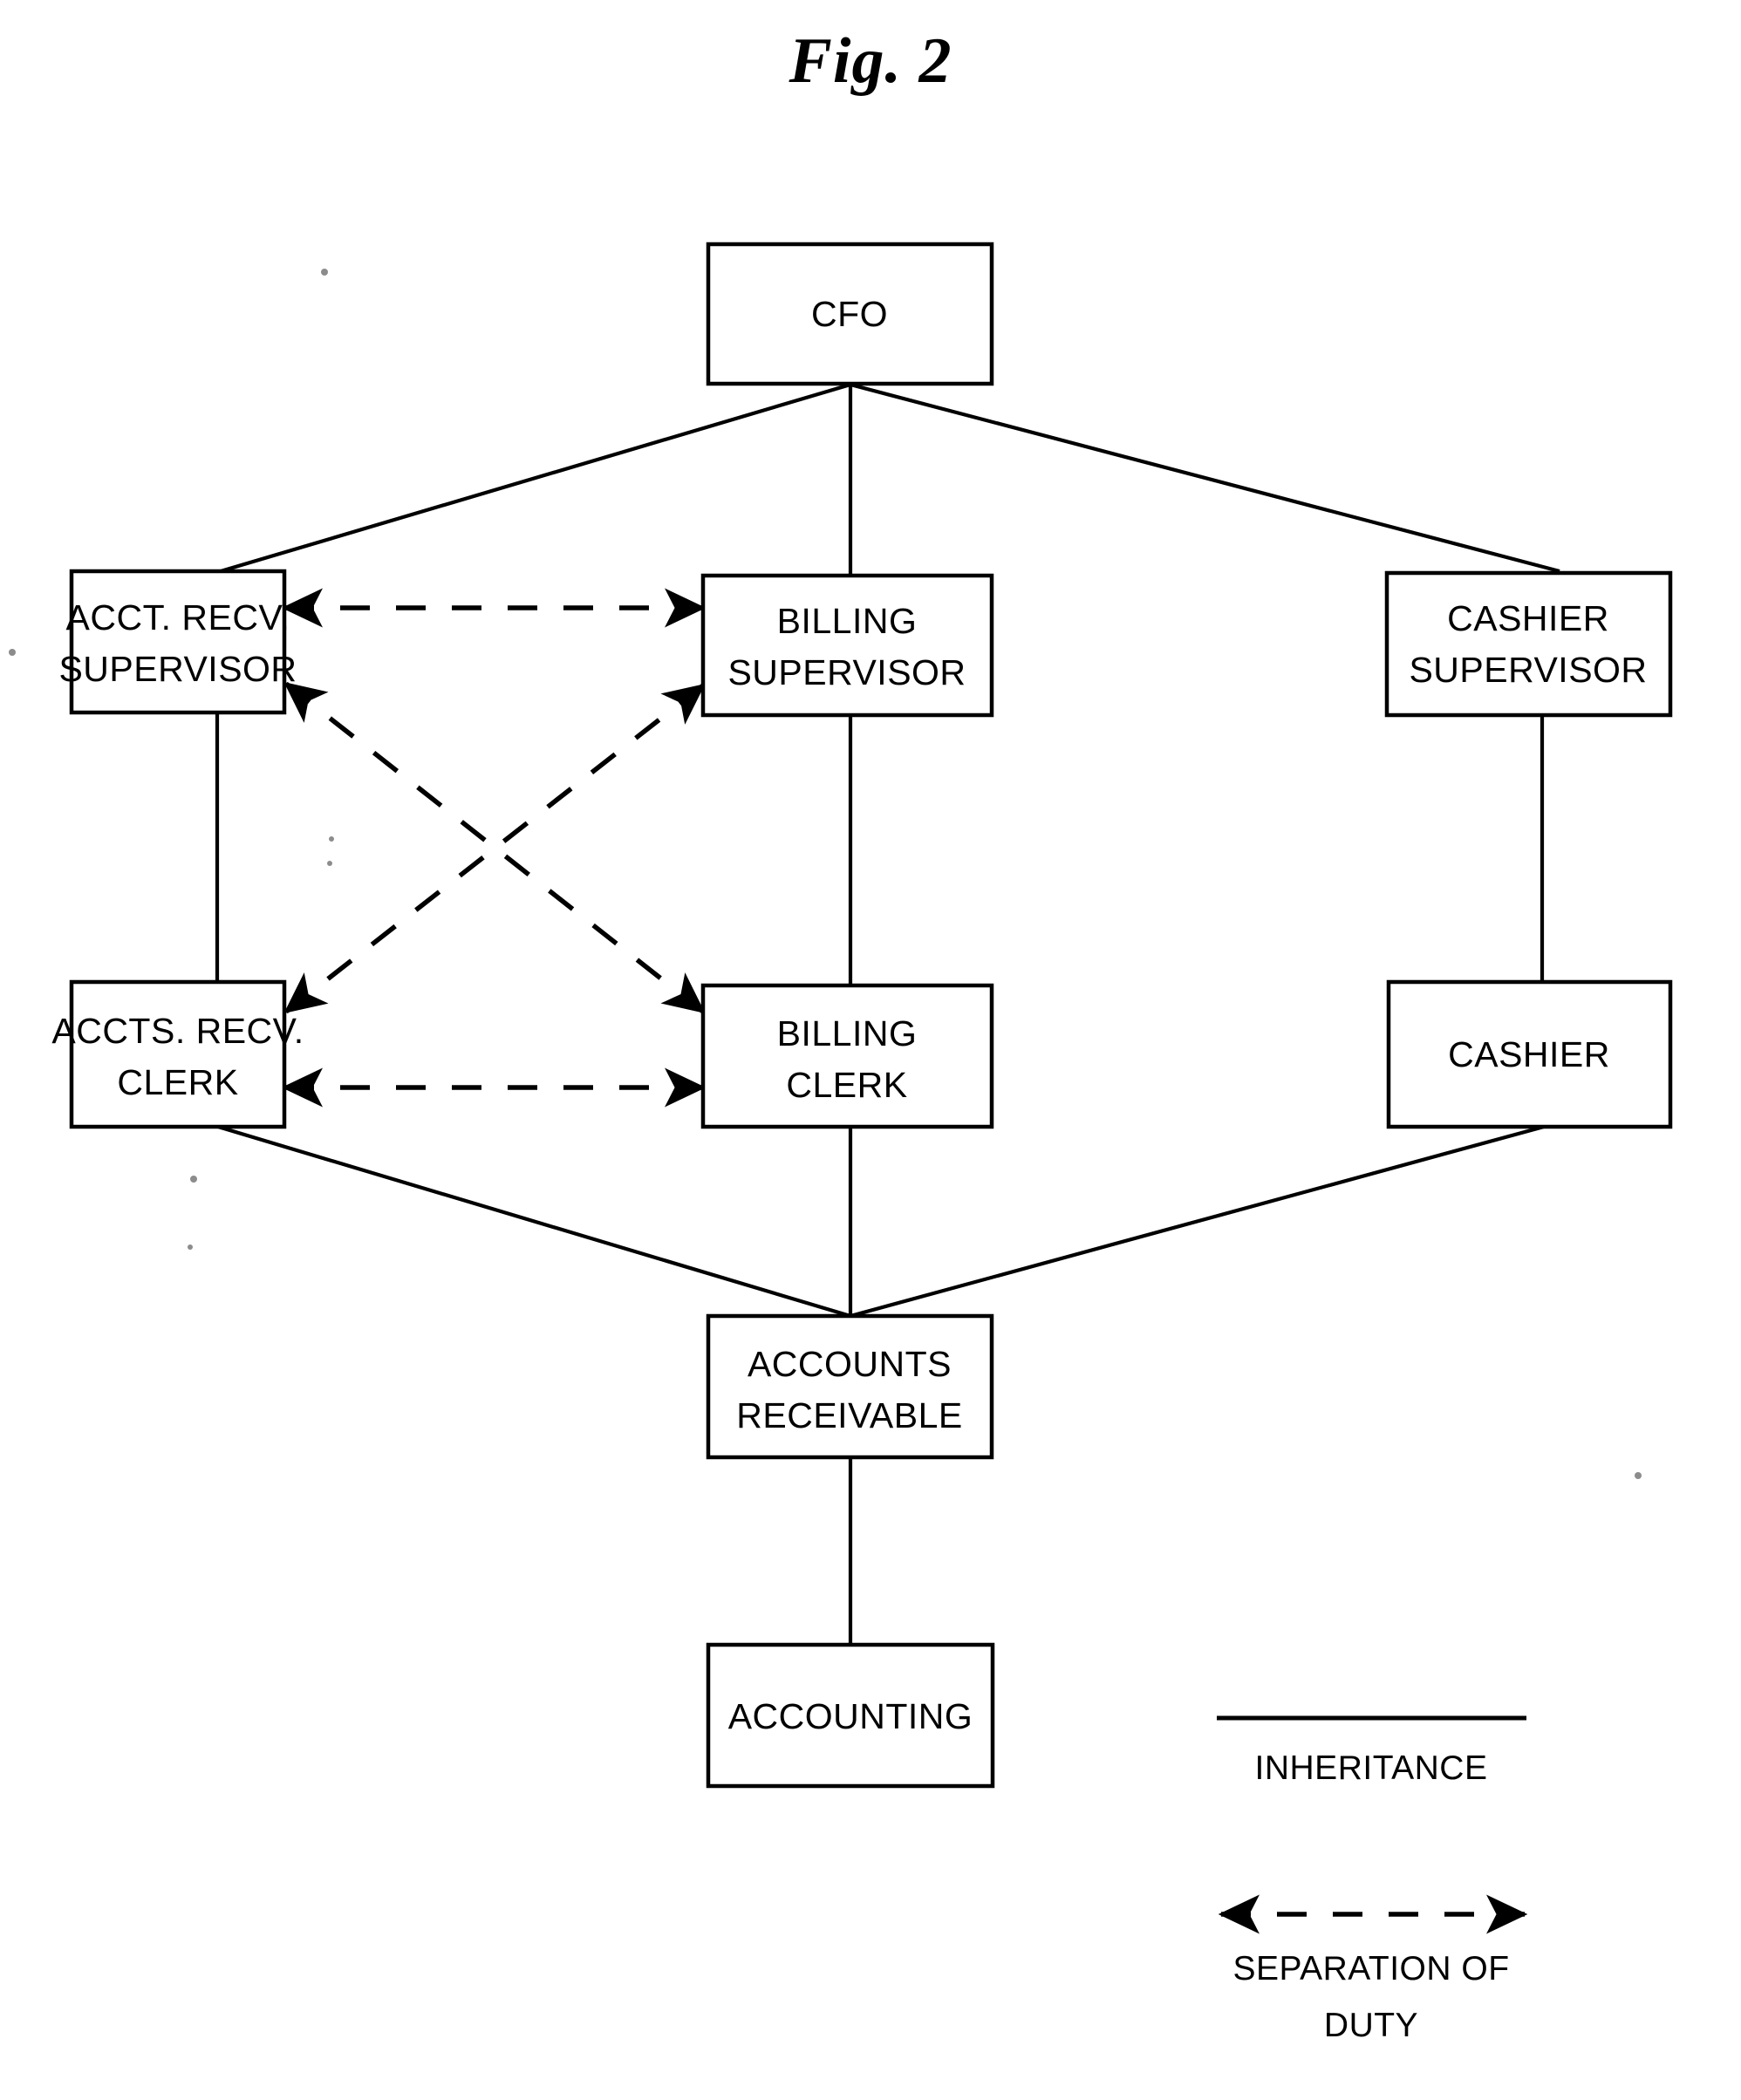 This screenshot has width=1741, height=2100. I want to click on inheritance-cfo-to-cashier-supervisor, so click(1205, 478).